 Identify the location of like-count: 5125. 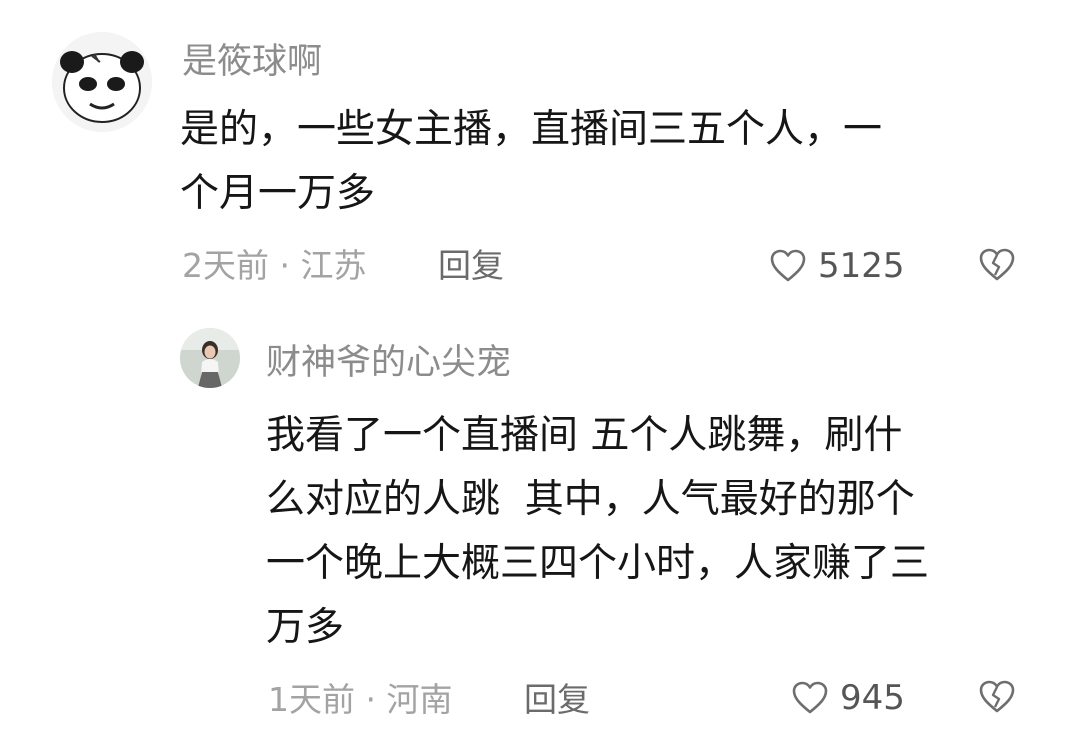
(861, 266).